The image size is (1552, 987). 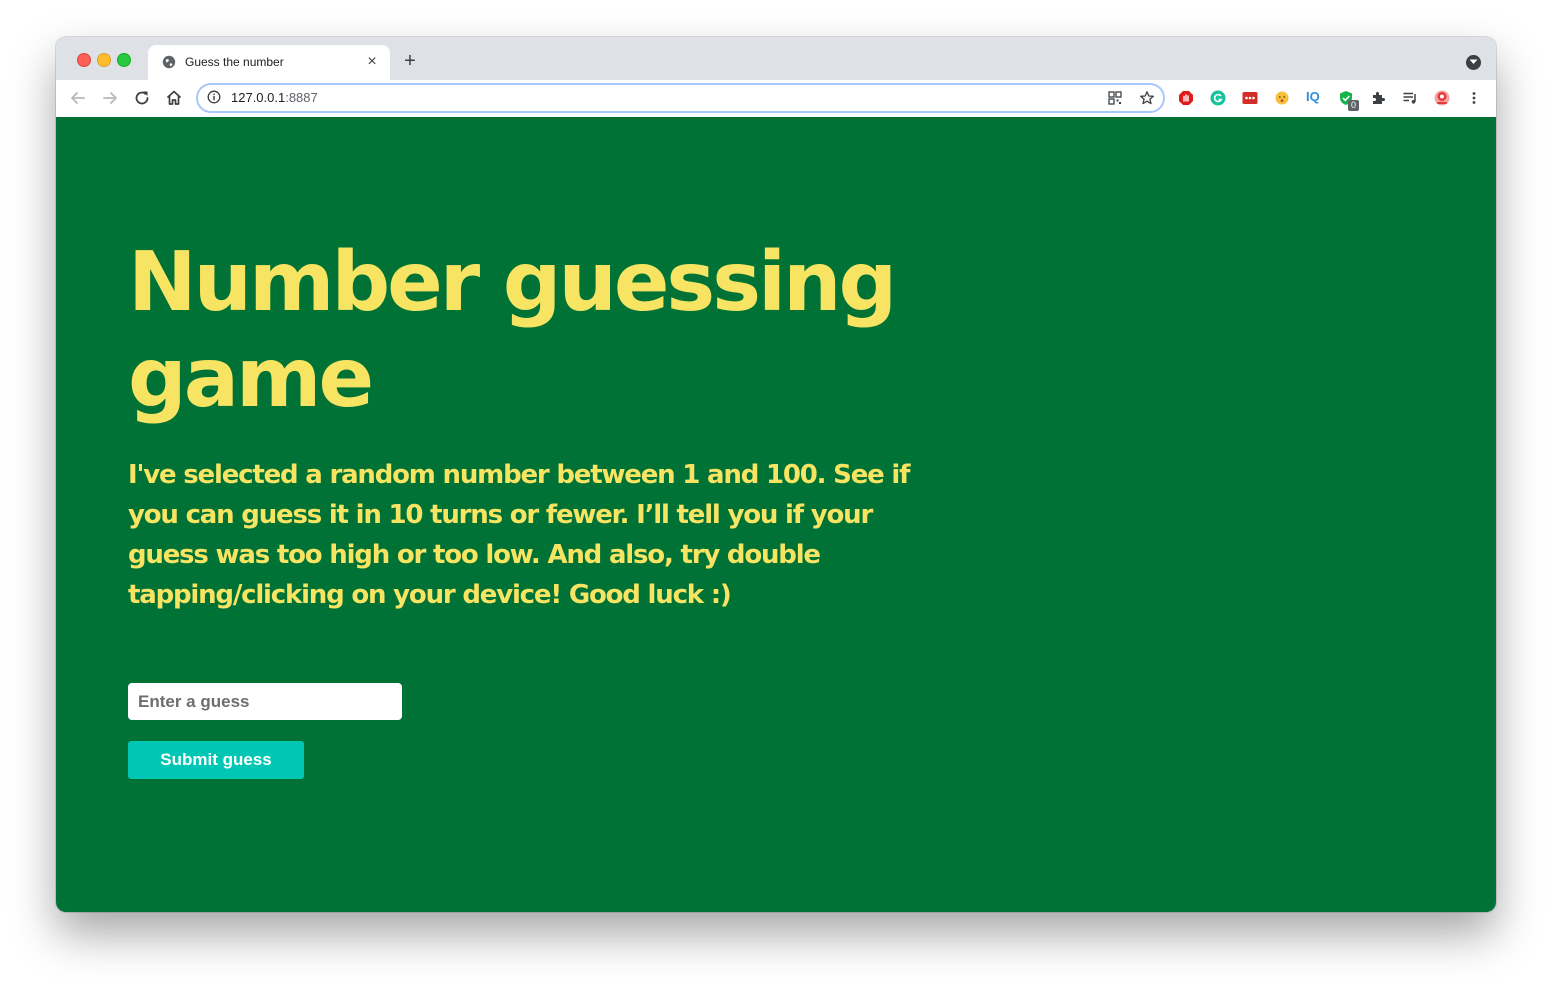 I want to click on minimize-window-button, so click(x=104, y=60).